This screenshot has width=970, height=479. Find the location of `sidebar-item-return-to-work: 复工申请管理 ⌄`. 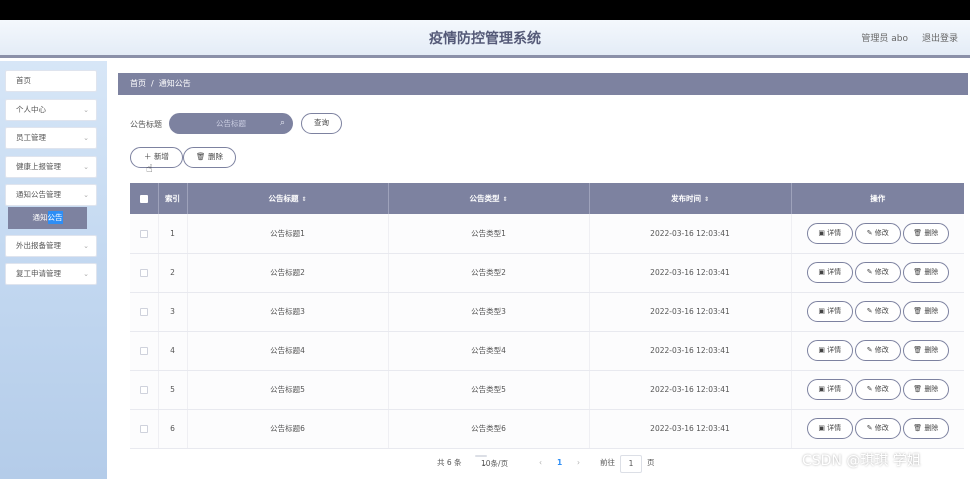

sidebar-item-return-to-work: 复工申请管理 ⌄ is located at coordinates (51, 274).